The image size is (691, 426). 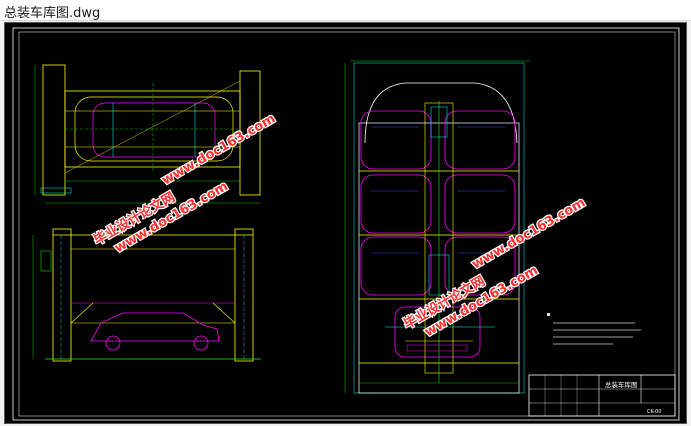 What do you see at coordinates (147, 134) in the screenshot?
I see `plan-view` at bounding box center [147, 134].